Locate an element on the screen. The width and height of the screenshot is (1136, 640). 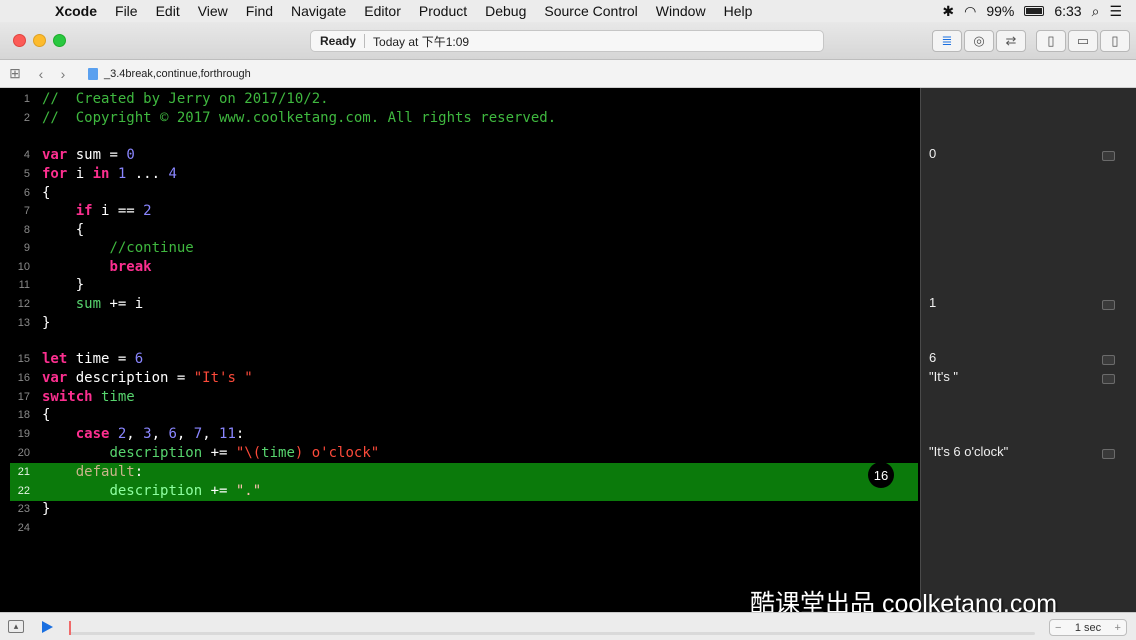
code-text: { is located at coordinates (46, 193).